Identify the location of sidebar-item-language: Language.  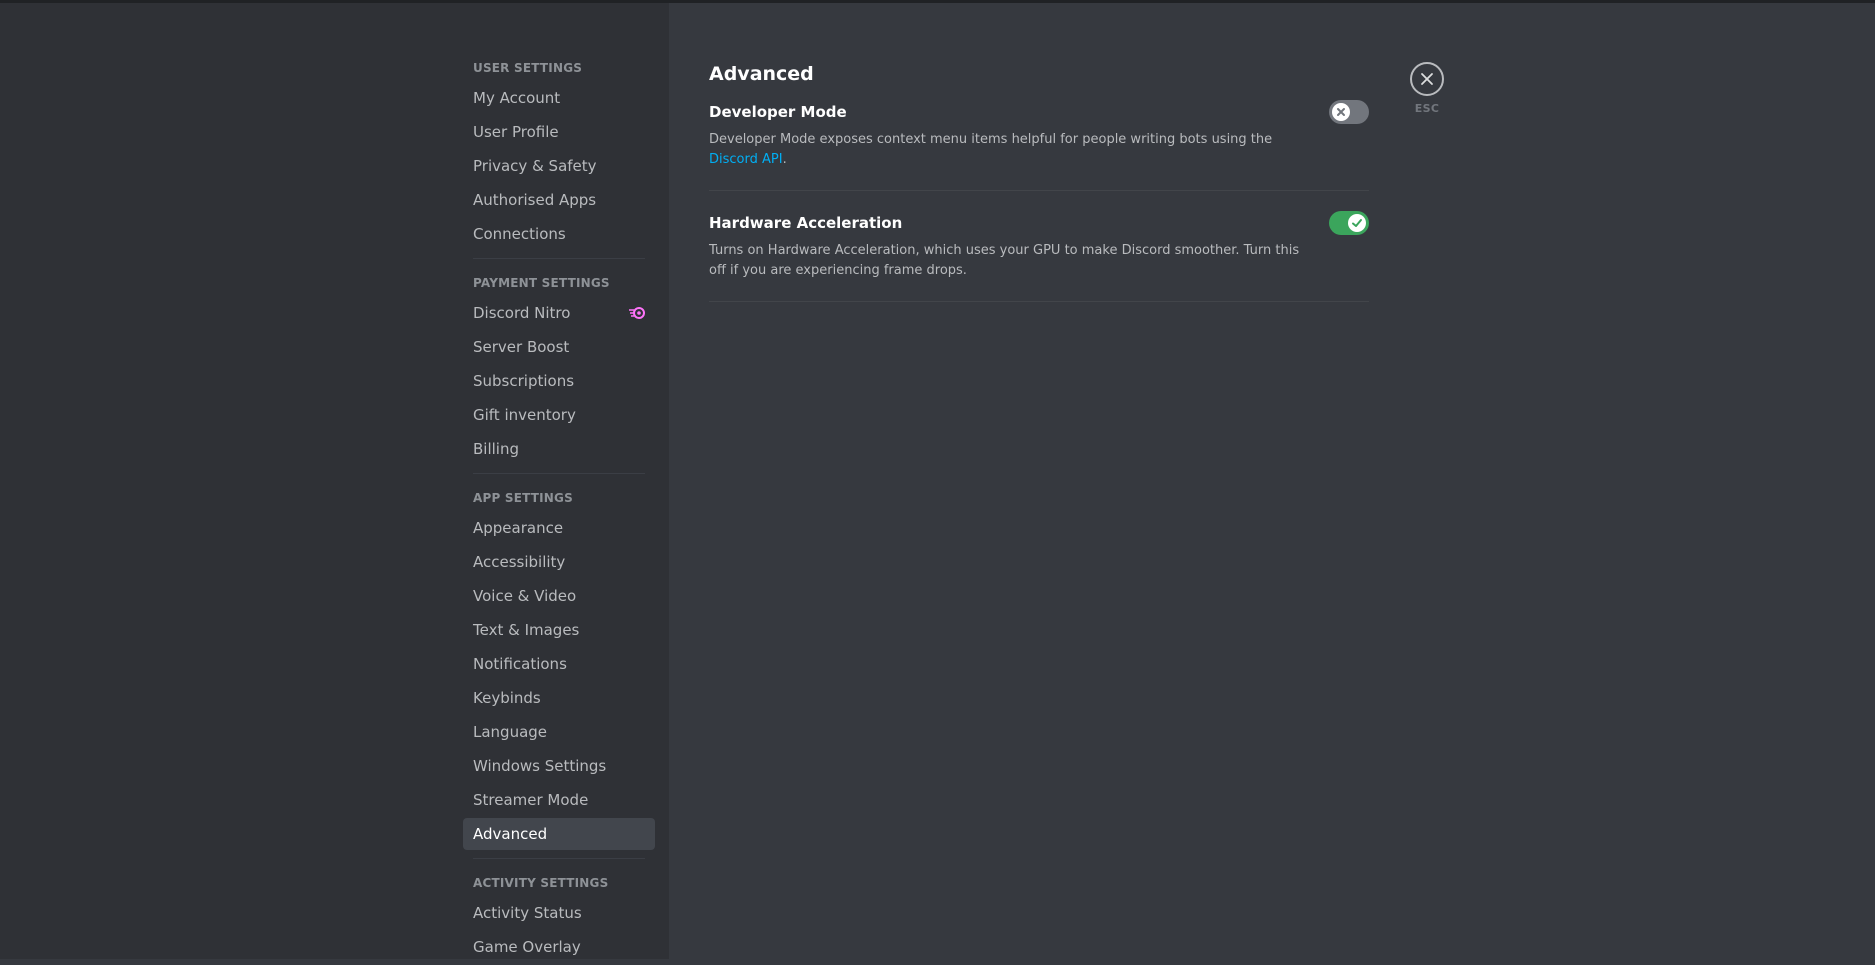
(559, 732).